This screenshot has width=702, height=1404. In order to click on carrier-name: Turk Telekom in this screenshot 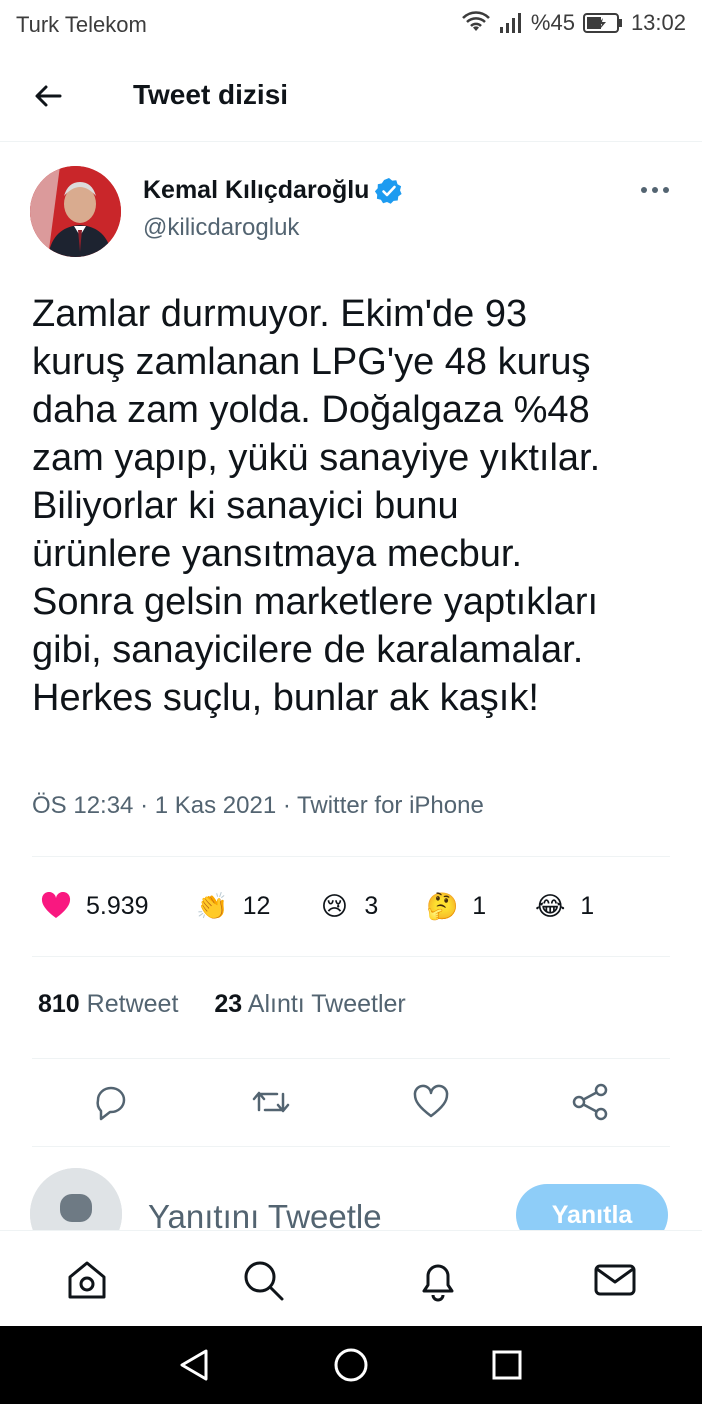, I will do `click(81, 24)`.